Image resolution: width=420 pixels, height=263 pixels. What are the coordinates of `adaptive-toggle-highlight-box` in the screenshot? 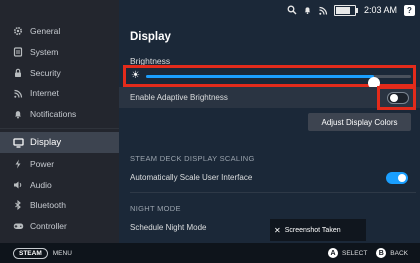 It's located at (396, 98).